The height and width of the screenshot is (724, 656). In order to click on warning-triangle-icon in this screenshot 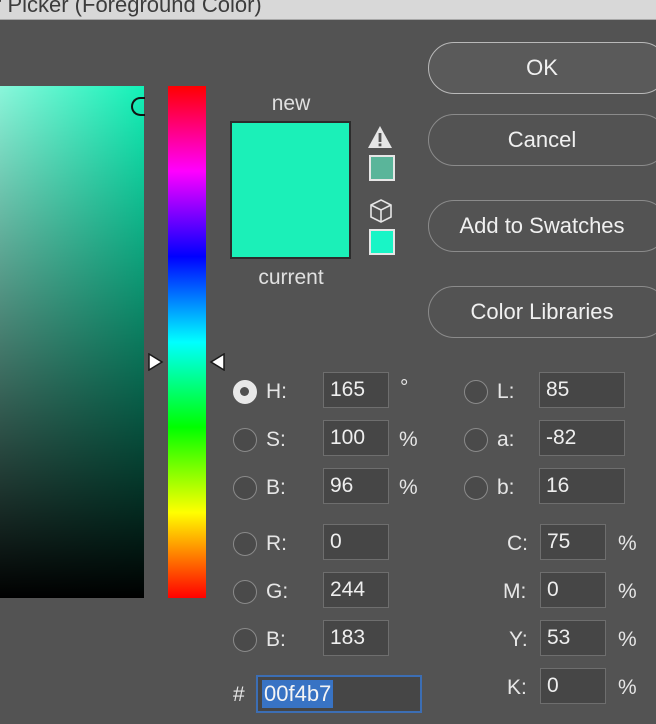, I will do `click(380, 137)`.